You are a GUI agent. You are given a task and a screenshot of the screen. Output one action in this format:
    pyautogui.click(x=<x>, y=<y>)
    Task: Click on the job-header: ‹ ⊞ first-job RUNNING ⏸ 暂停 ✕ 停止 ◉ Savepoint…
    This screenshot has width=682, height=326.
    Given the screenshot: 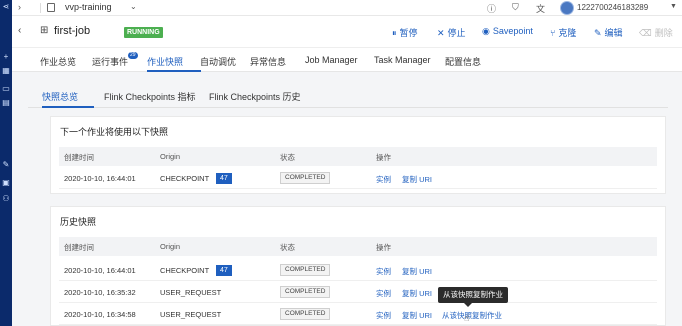 What is the action you would take?
    pyautogui.click(x=347, y=32)
    